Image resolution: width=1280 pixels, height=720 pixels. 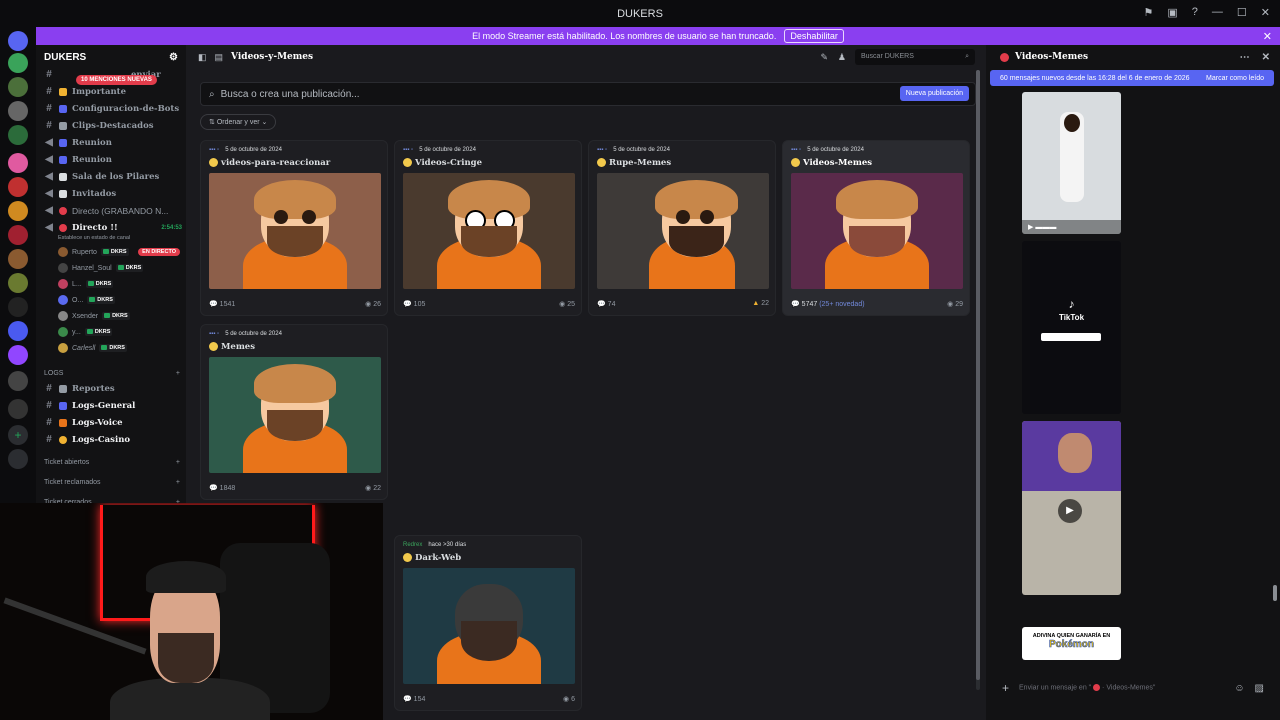 I want to click on channel-item-logs-general: # Logs-General, so click(x=89, y=405).